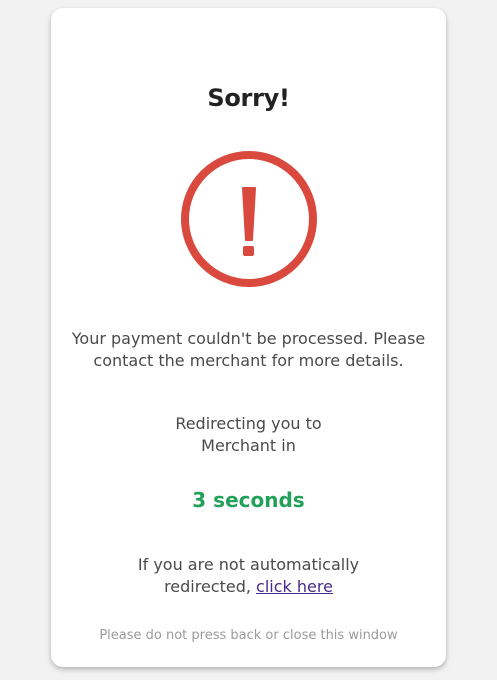 This screenshot has width=497, height=680. What do you see at coordinates (294, 586) in the screenshot?
I see `click-here-link: click here` at bounding box center [294, 586].